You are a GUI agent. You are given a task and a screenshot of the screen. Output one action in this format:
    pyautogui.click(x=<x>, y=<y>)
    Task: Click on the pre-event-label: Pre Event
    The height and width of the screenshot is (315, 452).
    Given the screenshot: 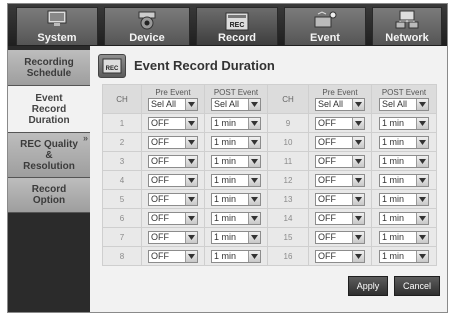 What is the action you would take?
    pyautogui.click(x=340, y=92)
    